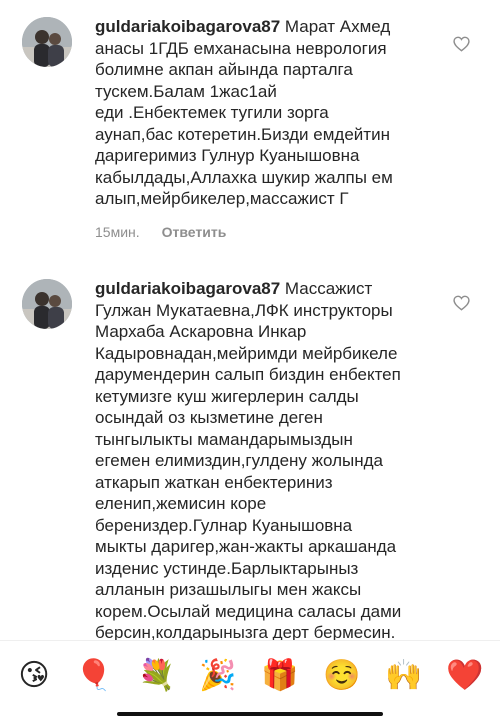  Describe the element at coordinates (250, 678) in the screenshot. I see `emoji-reaction-bar: 😘 🎈 💐 🎉 🎁 ☺️ 🙌 ❤️` at that location.